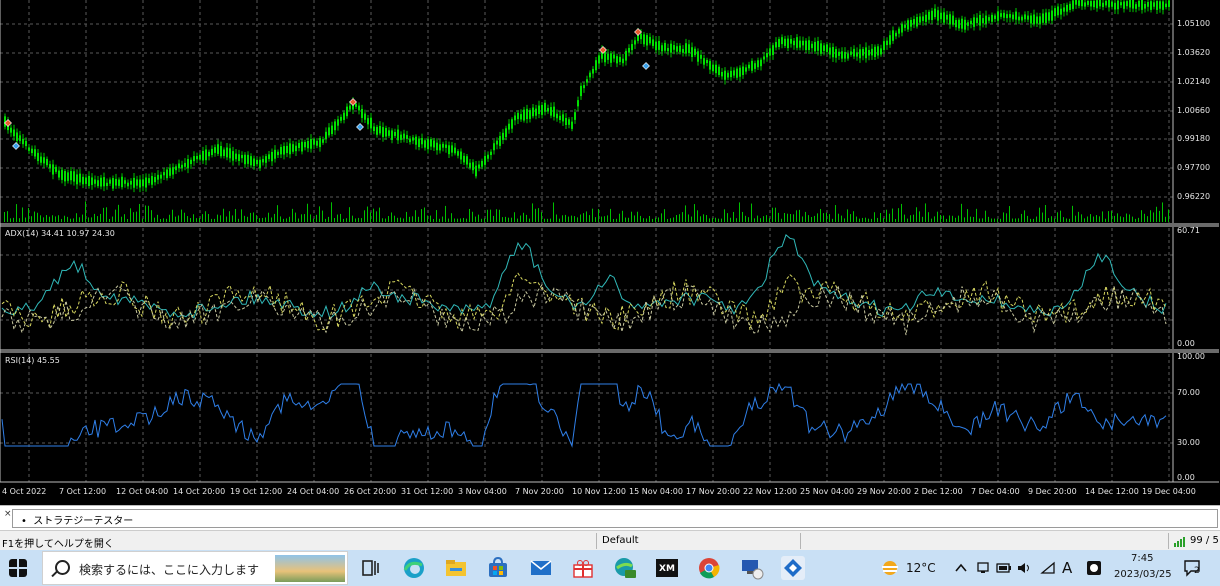 The width and height of the screenshot is (1220, 586). What do you see at coordinates (1142, 558) in the screenshot?
I see `clock-time: 7:45` at bounding box center [1142, 558].